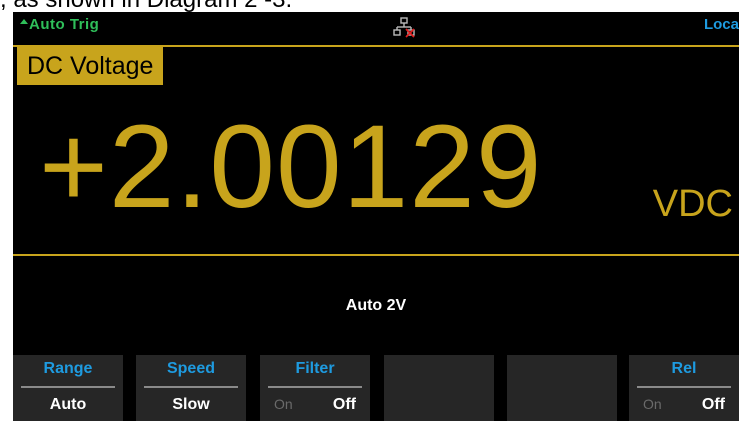 Image resolution: width=739 pixels, height=421 pixels. What do you see at coordinates (191, 404) in the screenshot?
I see `softkey-value: Slow` at bounding box center [191, 404].